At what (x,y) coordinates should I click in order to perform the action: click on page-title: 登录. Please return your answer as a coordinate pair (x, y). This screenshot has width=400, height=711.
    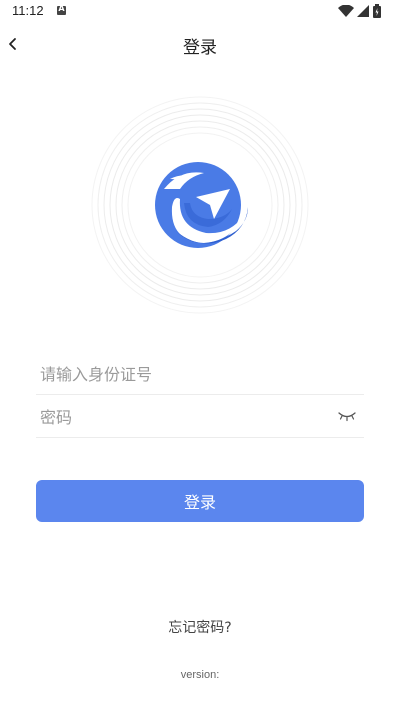
    Looking at the image, I should click on (200, 48).